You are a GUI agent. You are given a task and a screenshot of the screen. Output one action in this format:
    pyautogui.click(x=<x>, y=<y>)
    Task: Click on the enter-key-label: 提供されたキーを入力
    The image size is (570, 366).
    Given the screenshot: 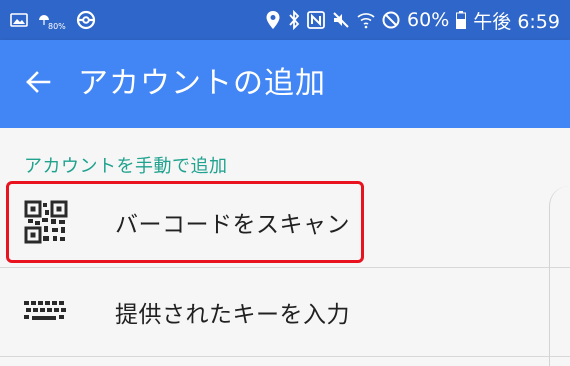 What is the action you would take?
    pyautogui.click(x=232, y=315)
    